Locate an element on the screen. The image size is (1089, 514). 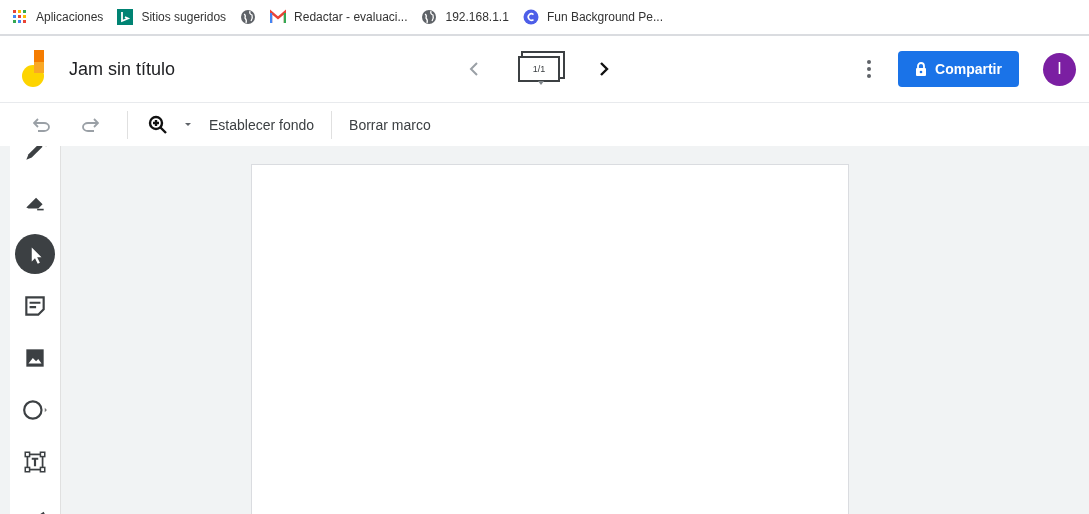
bookmark-link: Aplicaciones is located at coordinates (70, 17).